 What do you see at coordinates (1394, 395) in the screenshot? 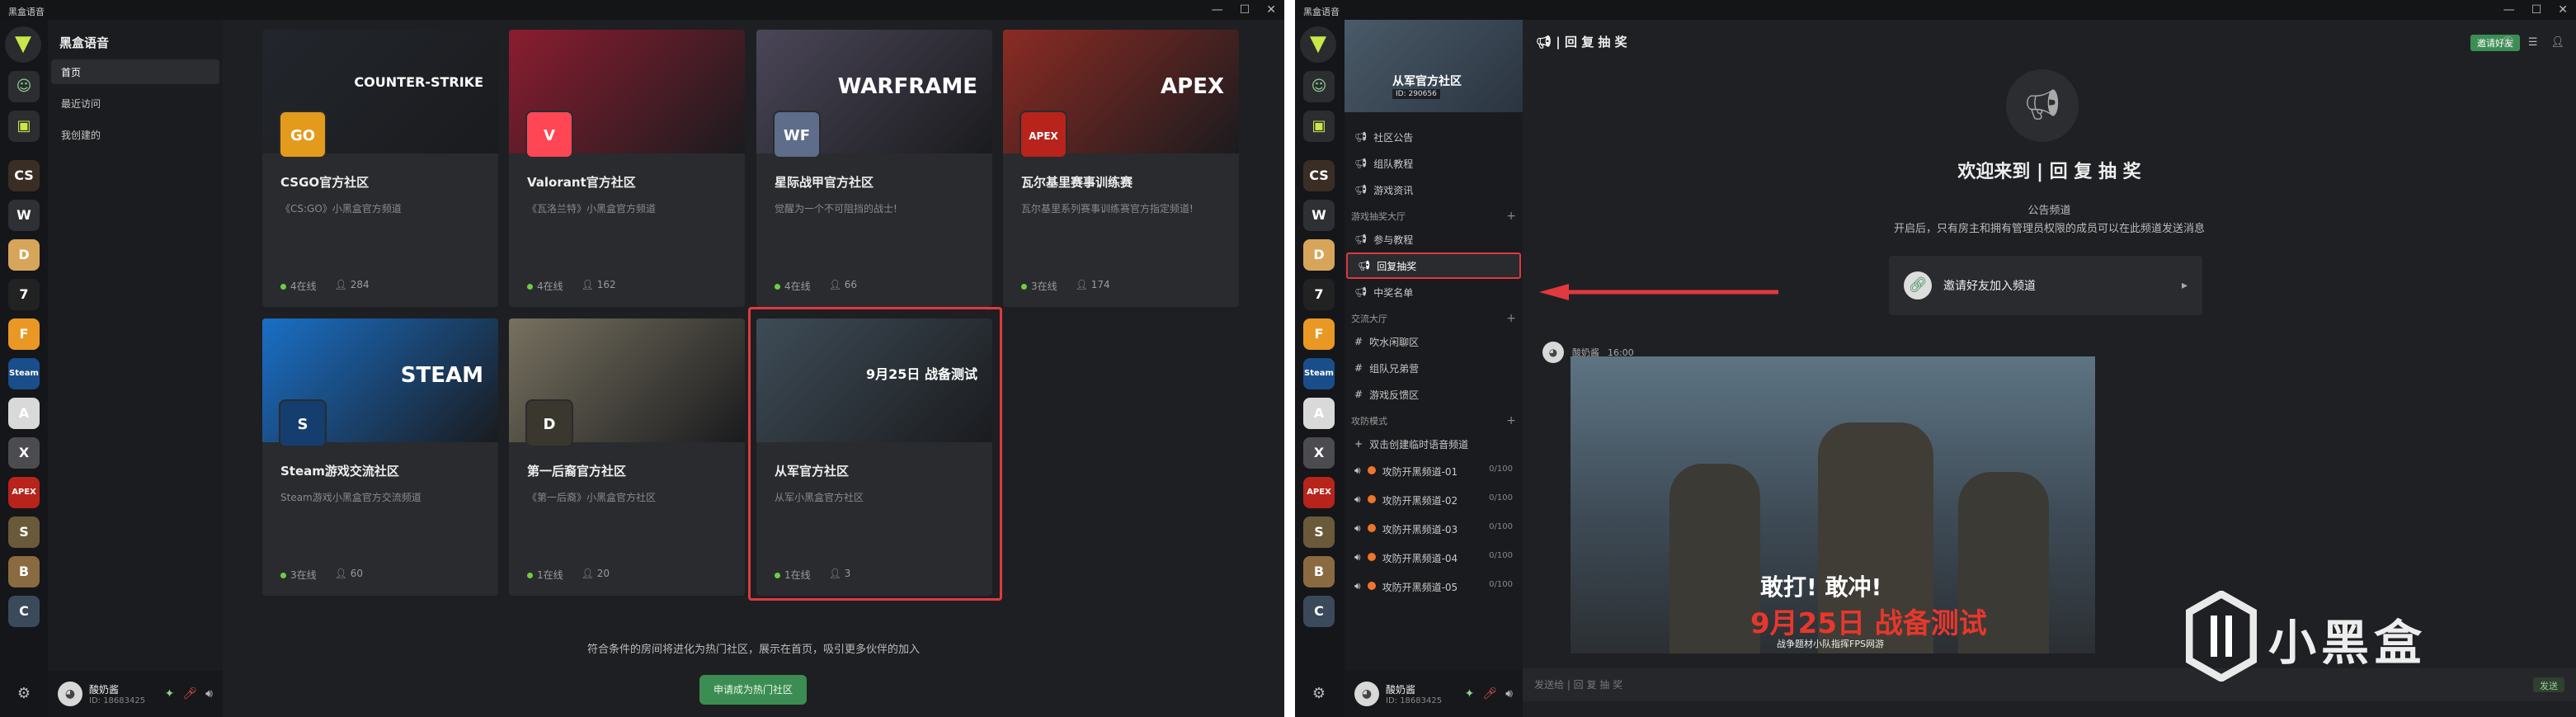
I see `channel-label: 游戏反馈区` at bounding box center [1394, 395].